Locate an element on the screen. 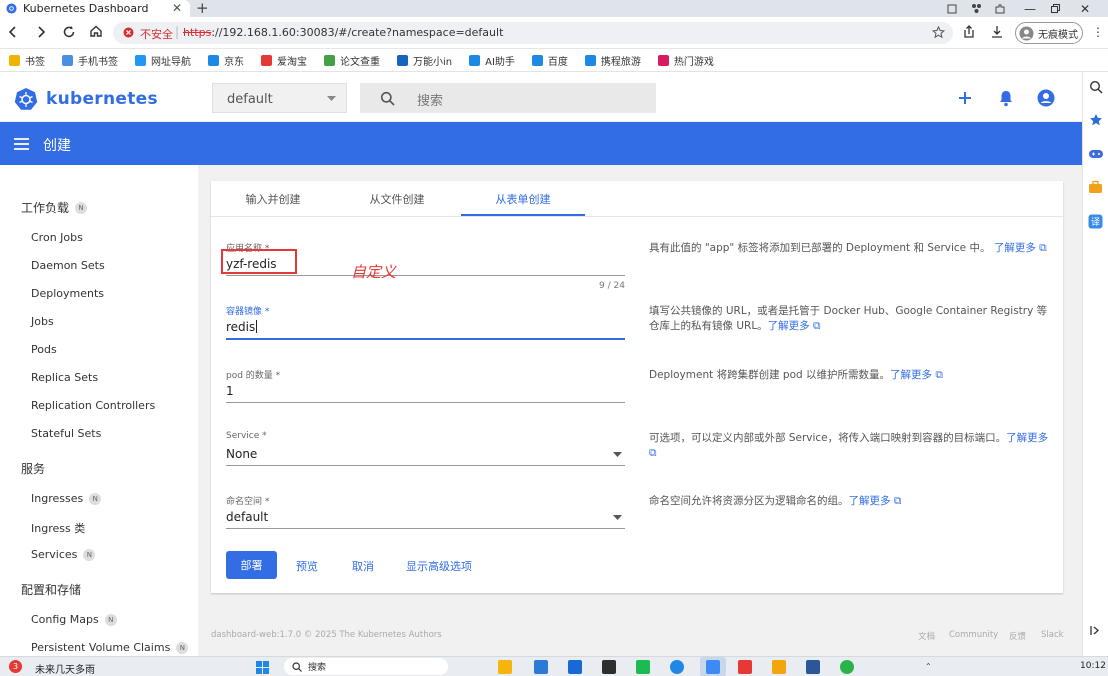 The height and width of the screenshot is (676, 1108). nav-item: Stateful Sets is located at coordinates (66, 433).